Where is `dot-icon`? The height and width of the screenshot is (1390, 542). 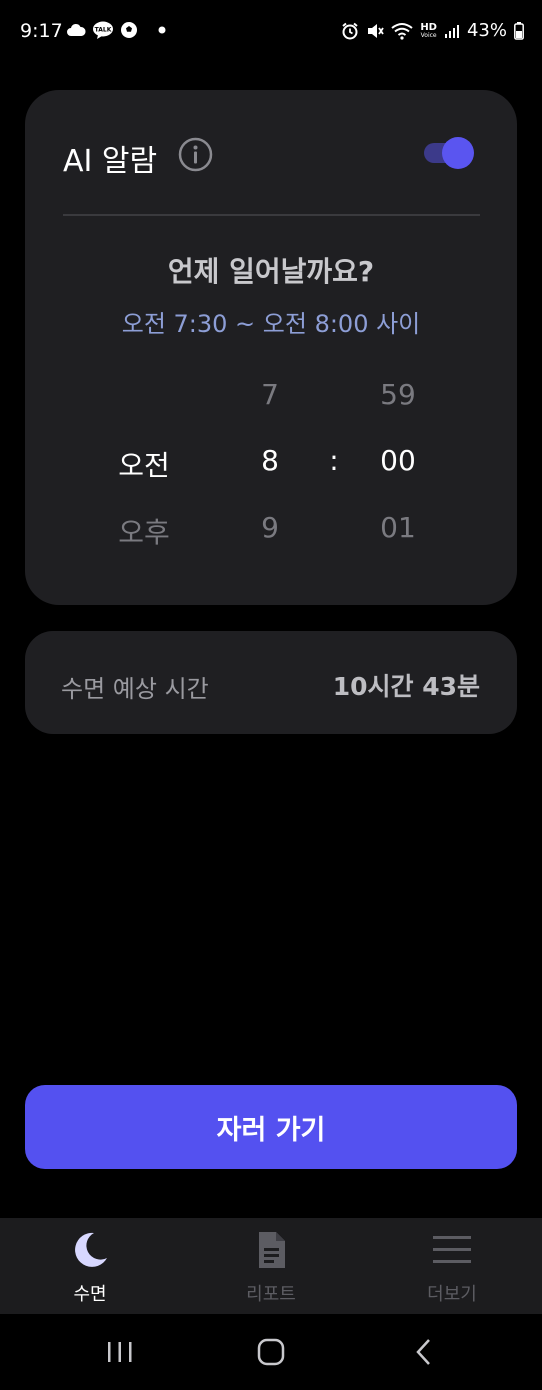
dot-icon is located at coordinates (162, 30).